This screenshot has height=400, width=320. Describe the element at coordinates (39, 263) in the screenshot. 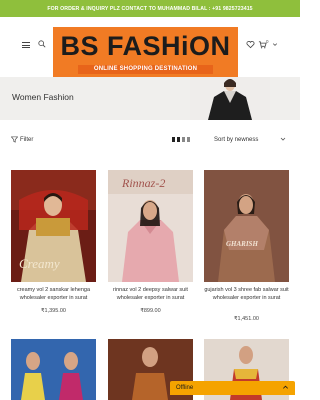

I see `product-image-caption: Creamy` at that location.